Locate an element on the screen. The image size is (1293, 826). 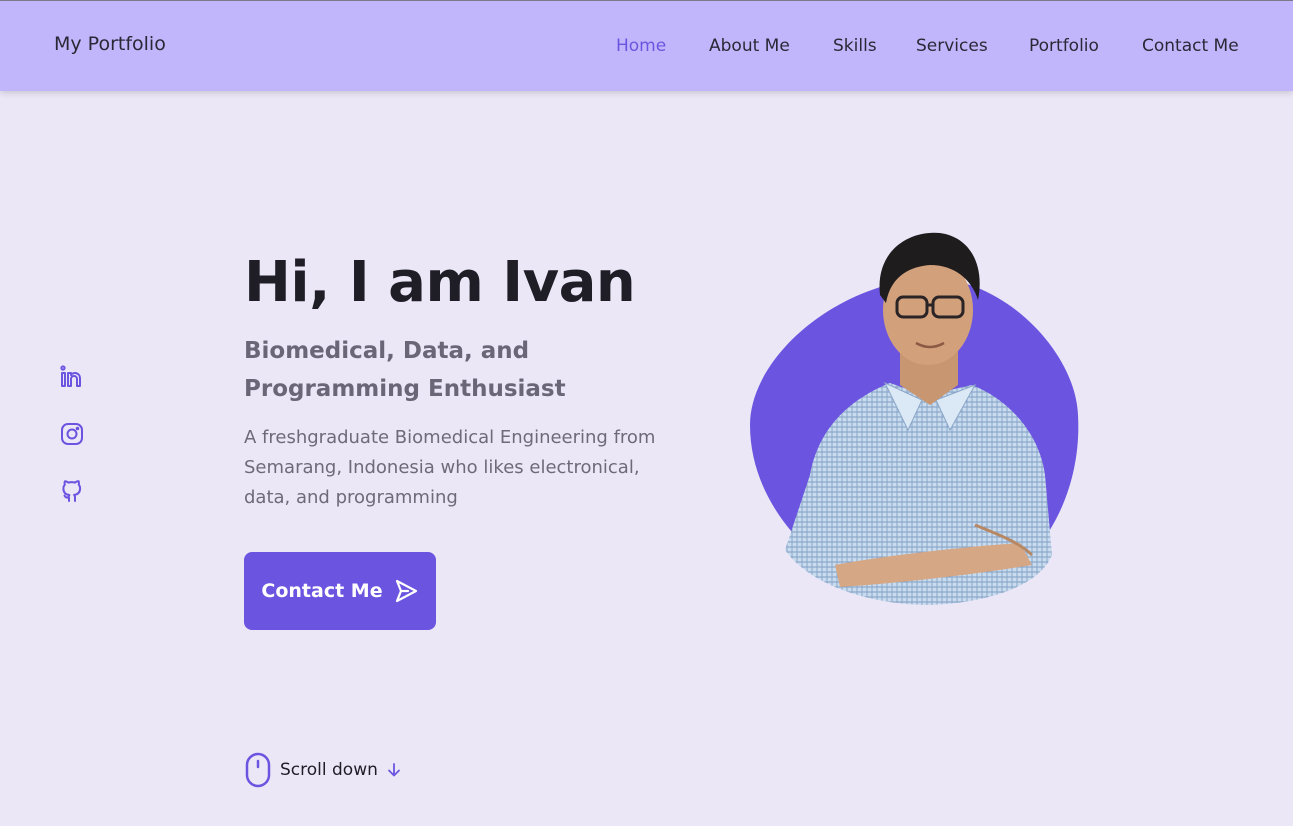
nav-services: Services is located at coordinates (952, 46).